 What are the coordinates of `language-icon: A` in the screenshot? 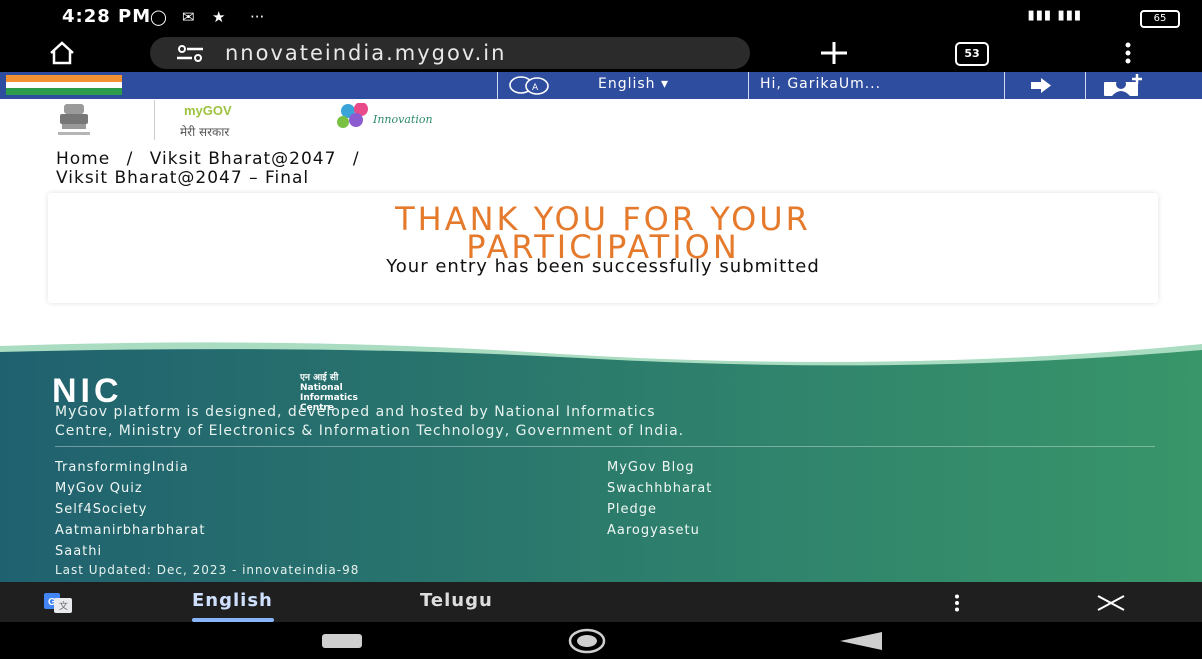 It's located at (529, 85).